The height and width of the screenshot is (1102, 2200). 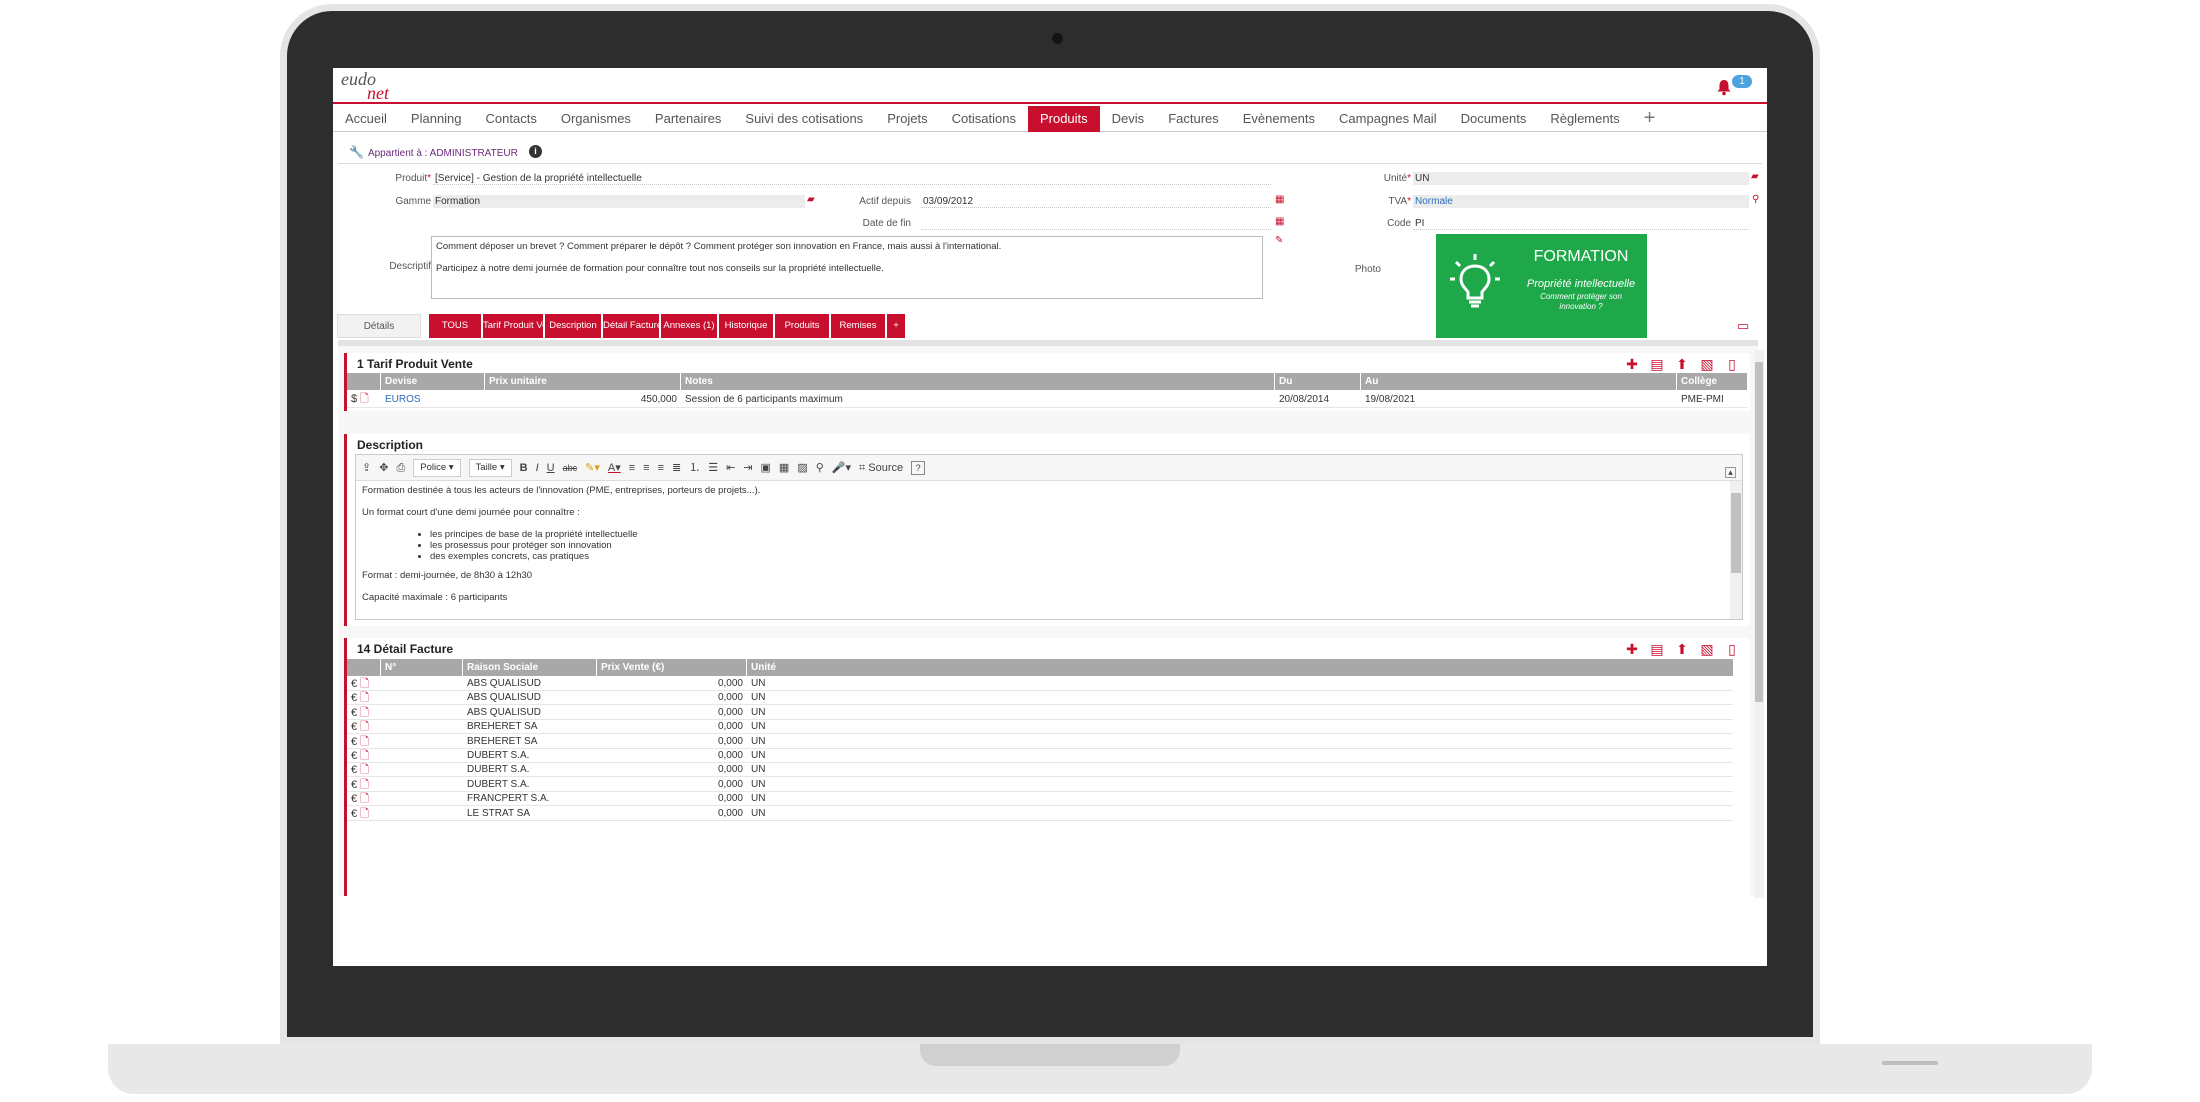 I want to click on tab-d-tail-facture: Détail Facture, so click(x=631, y=326).